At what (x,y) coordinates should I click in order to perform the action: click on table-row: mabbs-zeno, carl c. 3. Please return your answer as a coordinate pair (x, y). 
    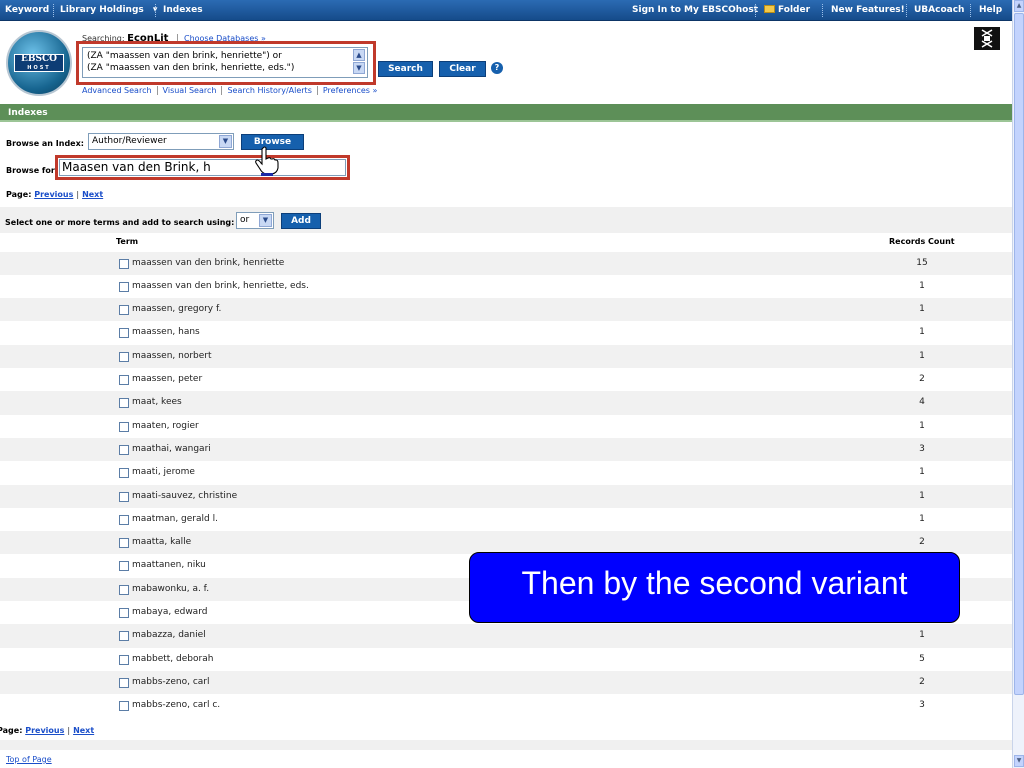
    Looking at the image, I should click on (506, 705).